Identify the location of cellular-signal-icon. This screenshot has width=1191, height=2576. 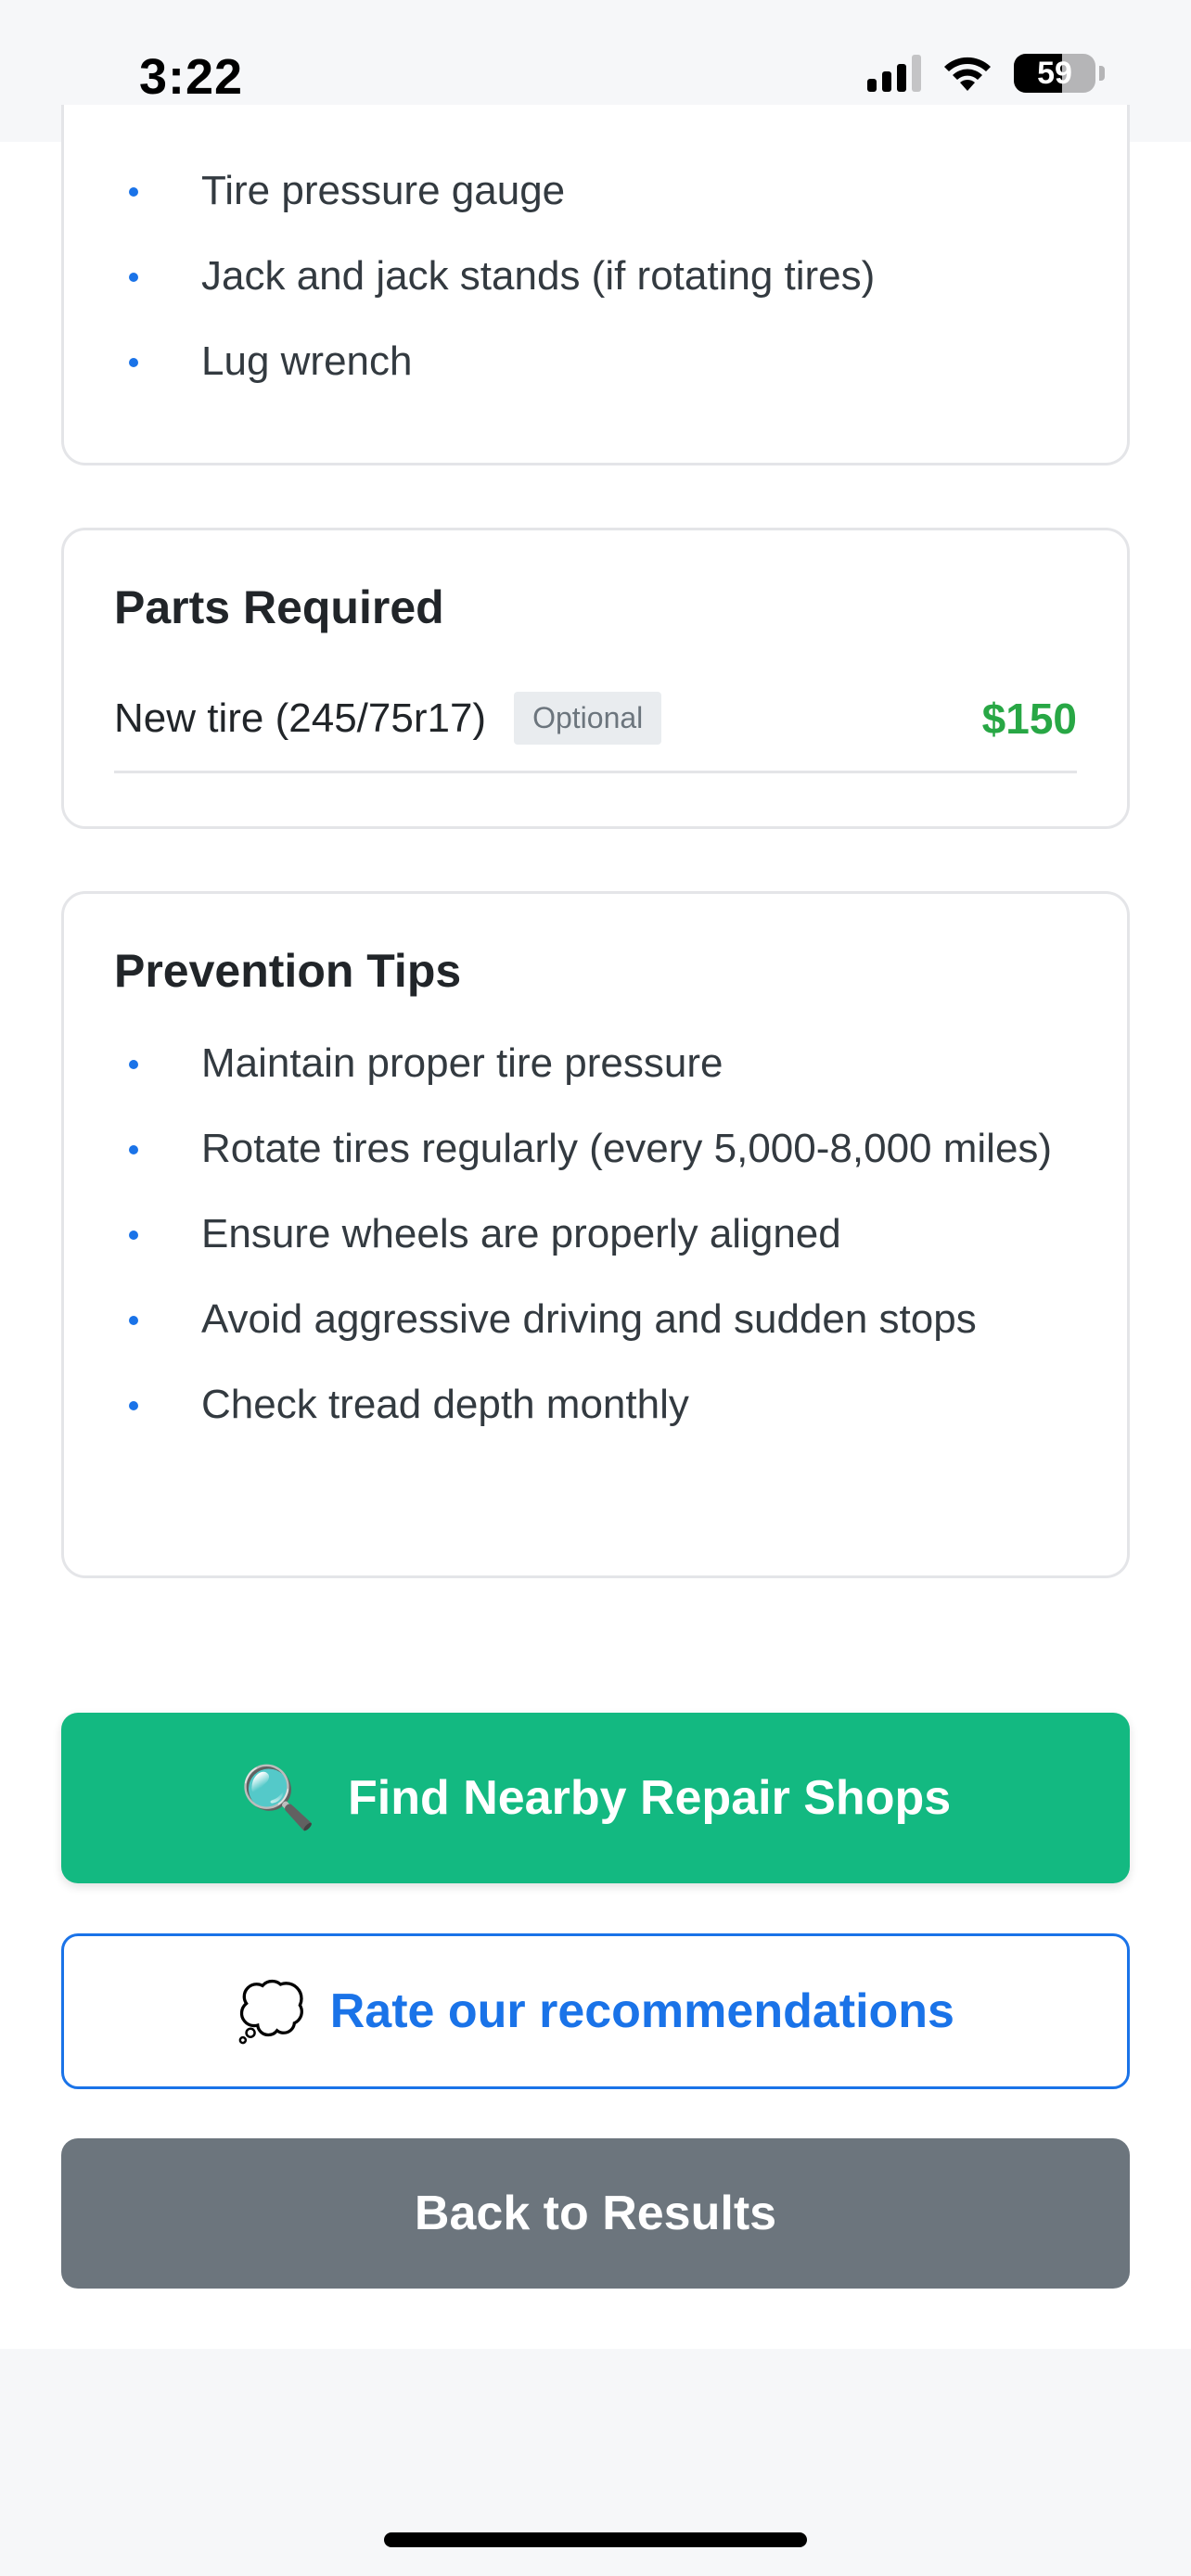
(894, 74).